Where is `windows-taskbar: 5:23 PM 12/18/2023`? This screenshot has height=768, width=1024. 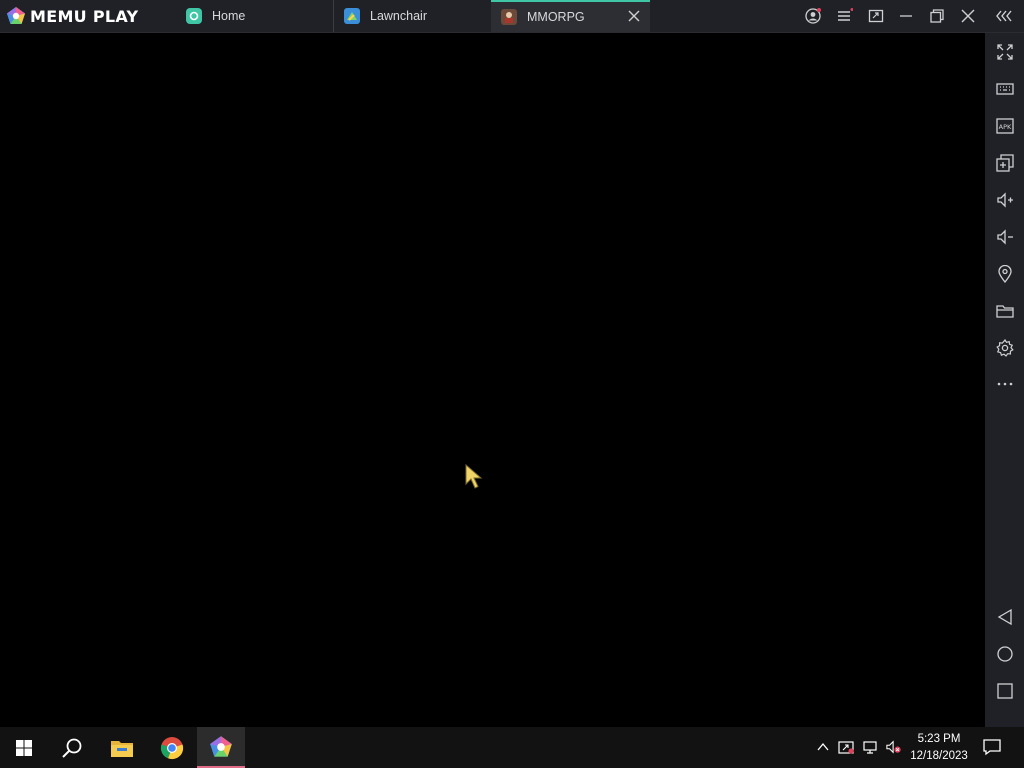
windows-taskbar: 5:23 PM 12/18/2023 is located at coordinates (512, 747).